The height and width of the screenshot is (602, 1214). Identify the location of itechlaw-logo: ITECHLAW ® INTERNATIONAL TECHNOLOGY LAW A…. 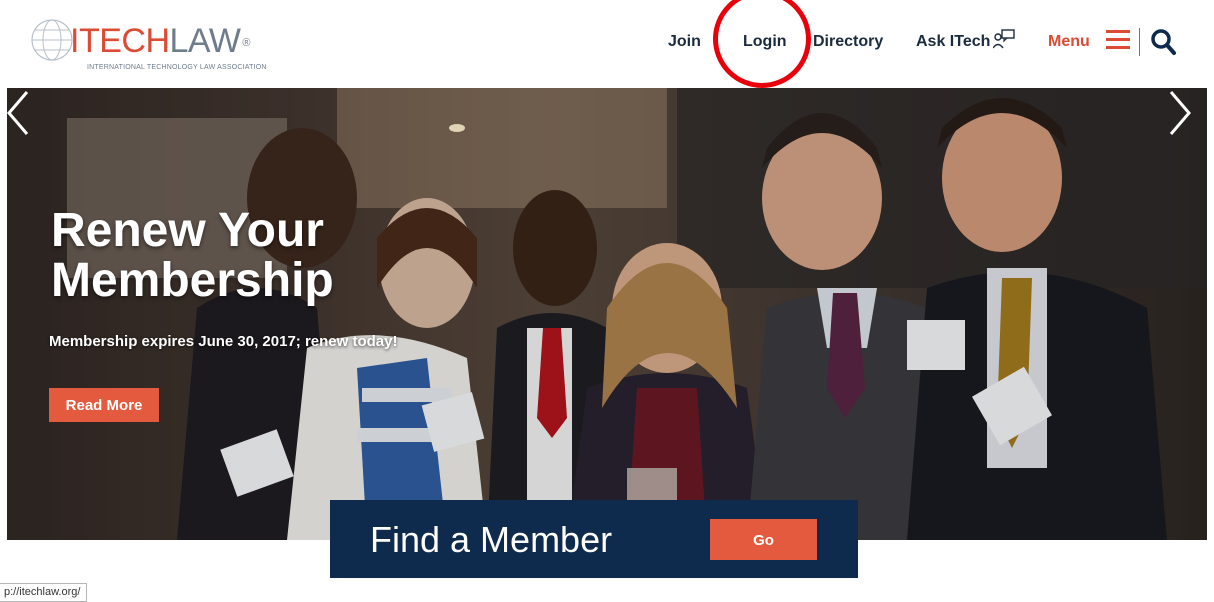
(160, 40).